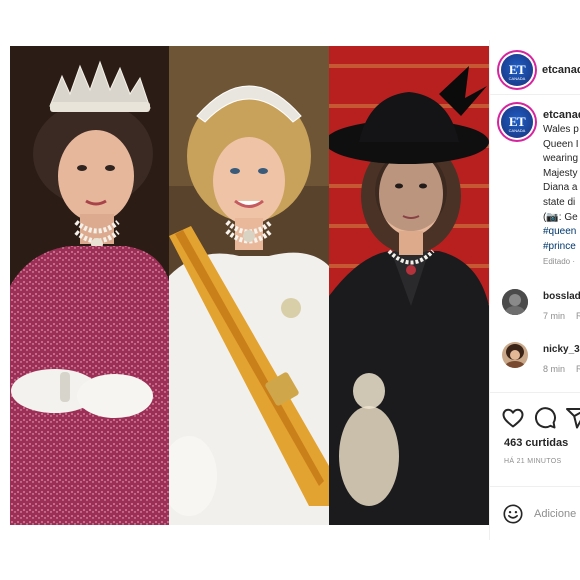 This screenshot has width=580, height=580. I want to click on header-divider, so click(535, 94).